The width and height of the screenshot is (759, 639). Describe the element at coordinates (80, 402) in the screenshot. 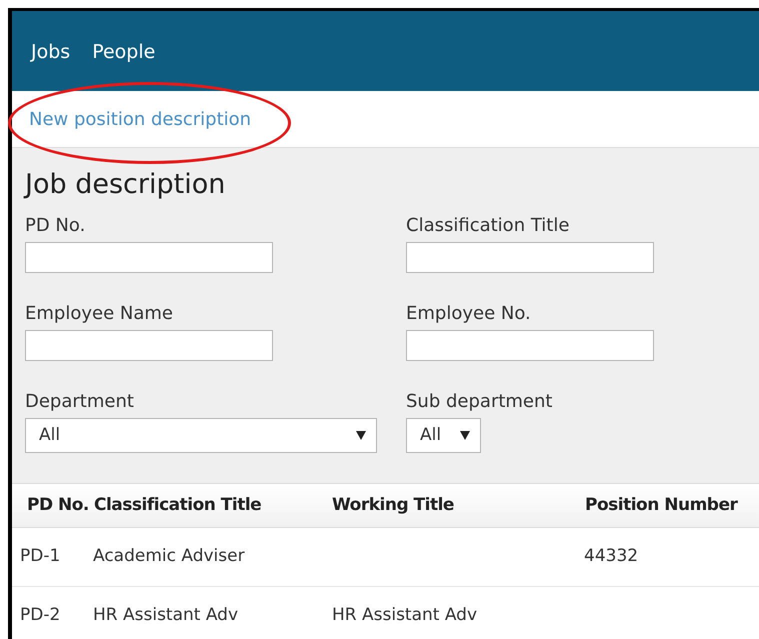

I see `field-label: Department` at that location.